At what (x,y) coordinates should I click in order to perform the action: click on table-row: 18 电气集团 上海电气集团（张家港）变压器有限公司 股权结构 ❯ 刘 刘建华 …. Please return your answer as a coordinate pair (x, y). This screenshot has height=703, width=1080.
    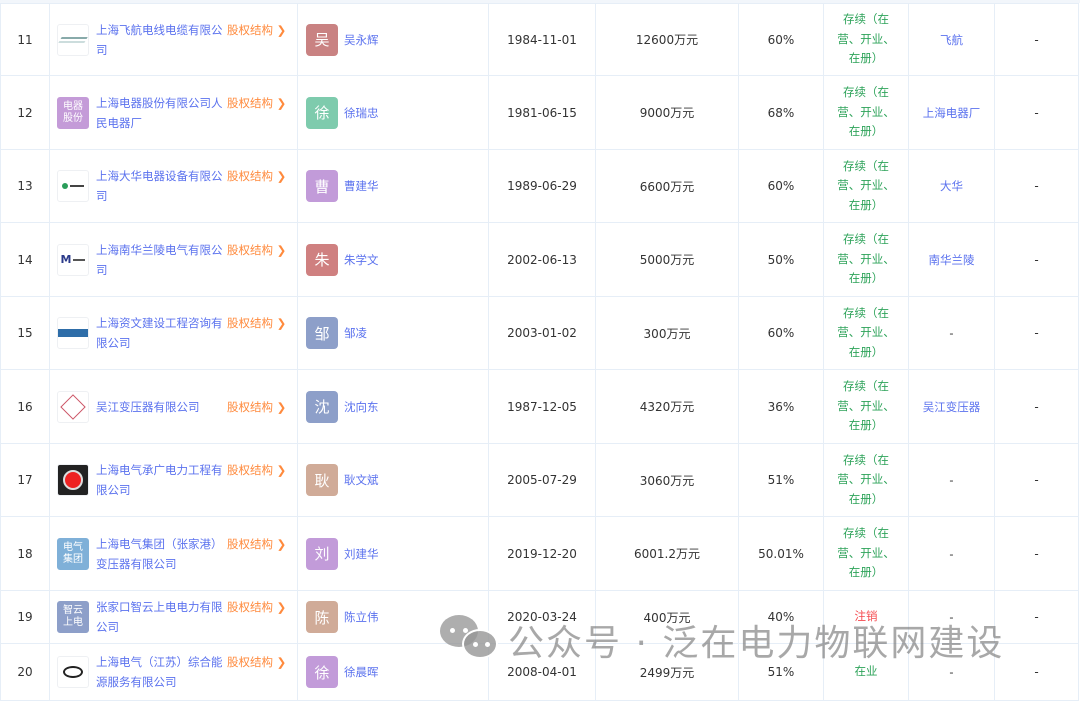
    Looking at the image, I should click on (539, 553).